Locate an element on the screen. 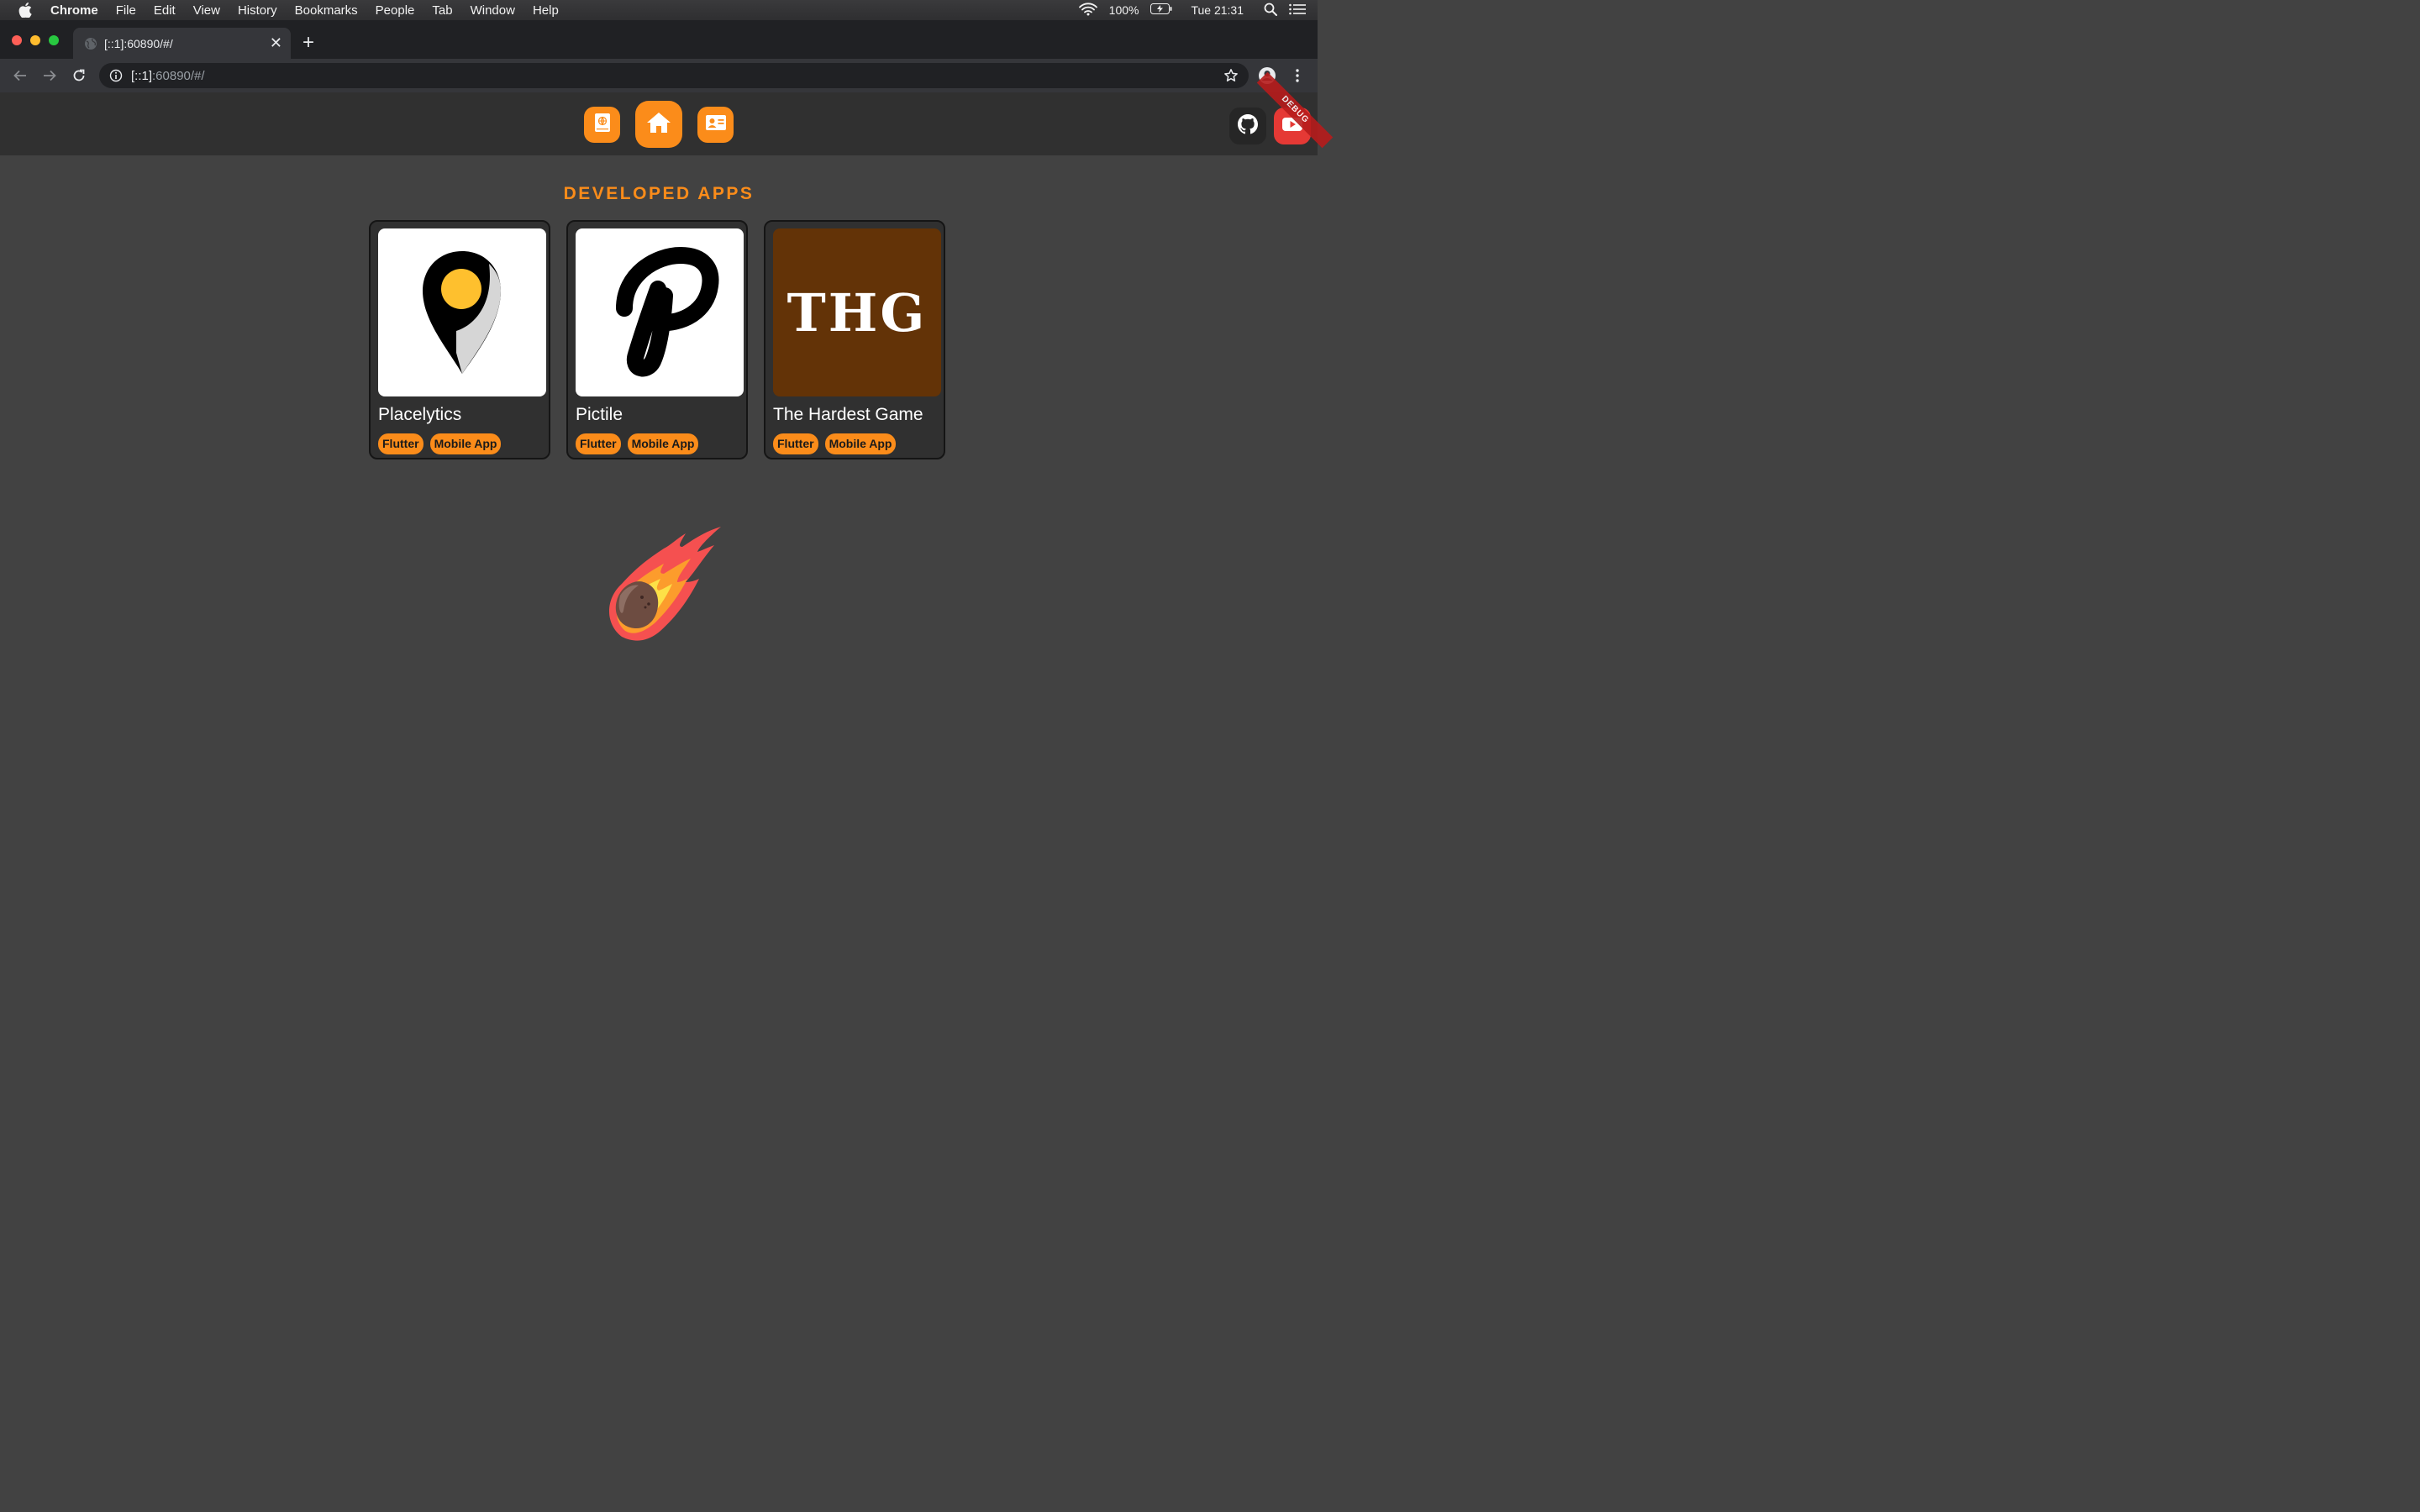 Image resolution: width=2420 pixels, height=1512 pixels. menu-help: Help is located at coordinates (546, 10).